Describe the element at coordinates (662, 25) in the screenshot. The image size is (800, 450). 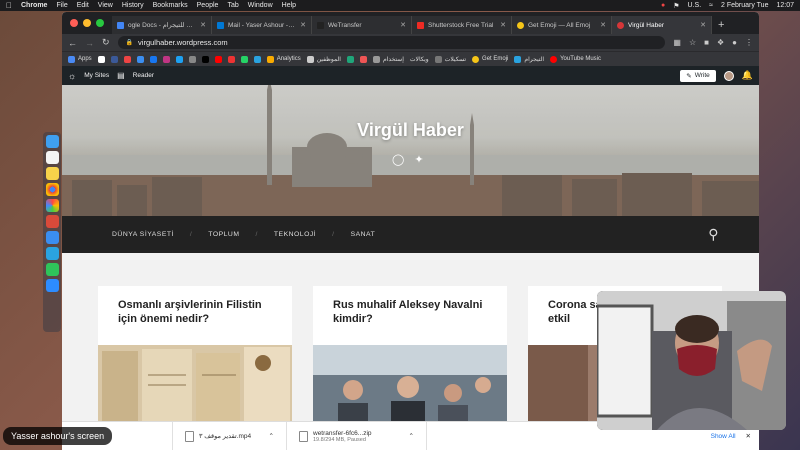
I see `tab-virgul-haber: Virgül Haber ✕` at that location.